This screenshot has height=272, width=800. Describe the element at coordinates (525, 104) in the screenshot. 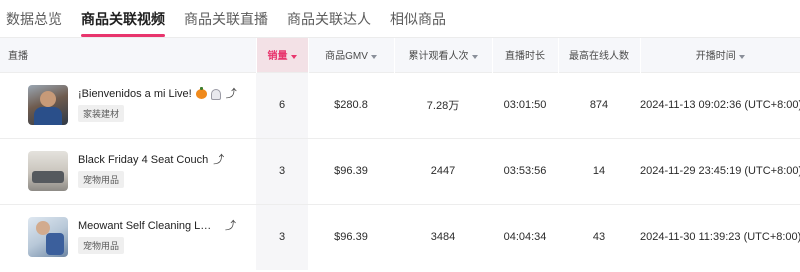

I see `duration-value: 03:01:50` at that location.